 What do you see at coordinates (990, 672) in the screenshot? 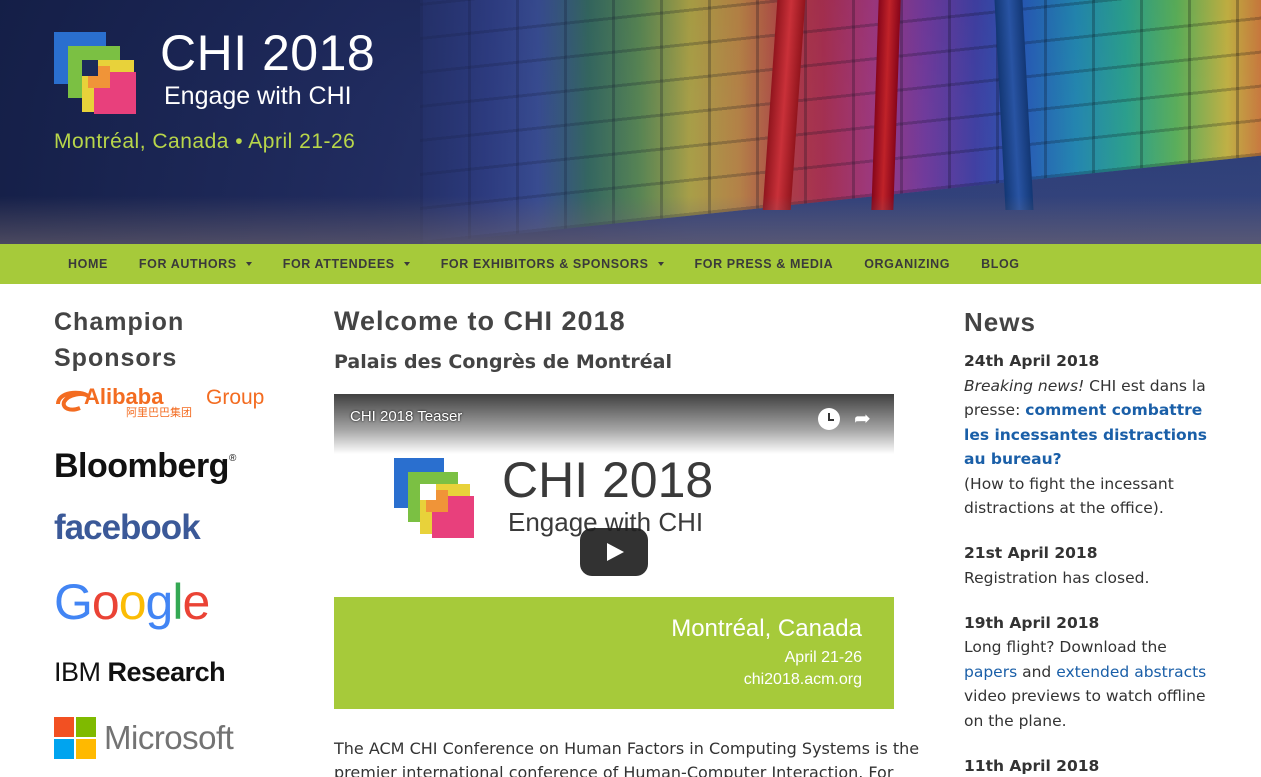
I see `papers-link: papers` at bounding box center [990, 672].